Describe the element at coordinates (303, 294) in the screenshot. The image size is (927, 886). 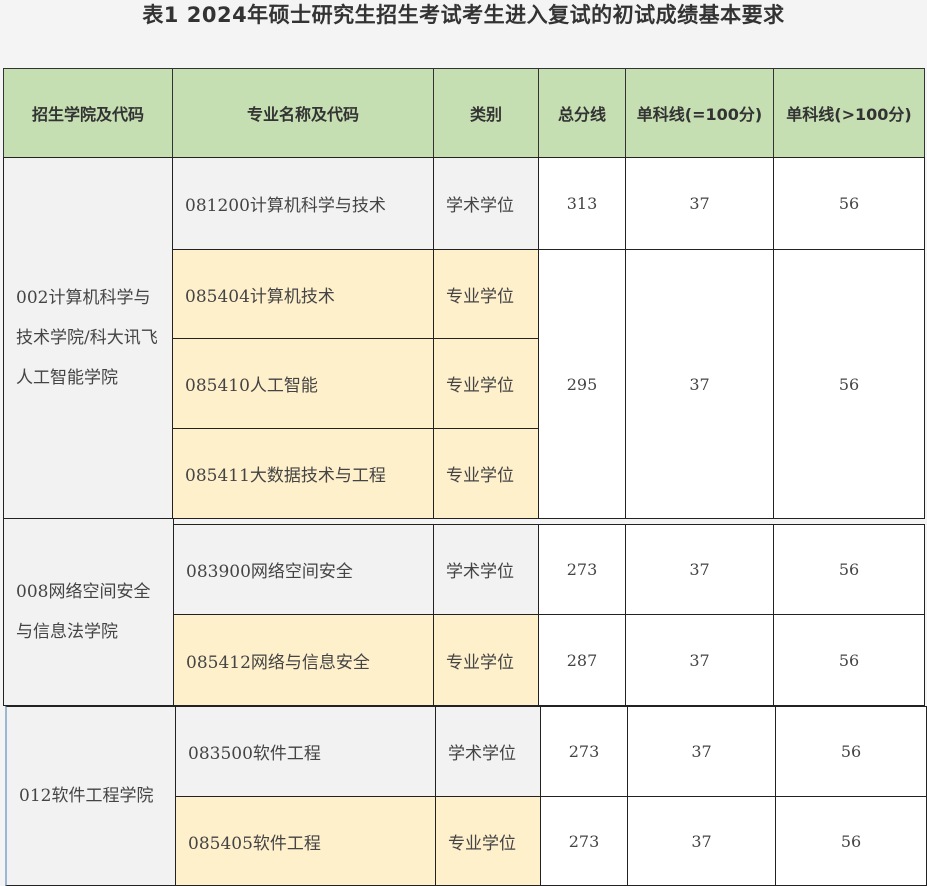
I see `major-cell: 085404计算机技术` at that location.